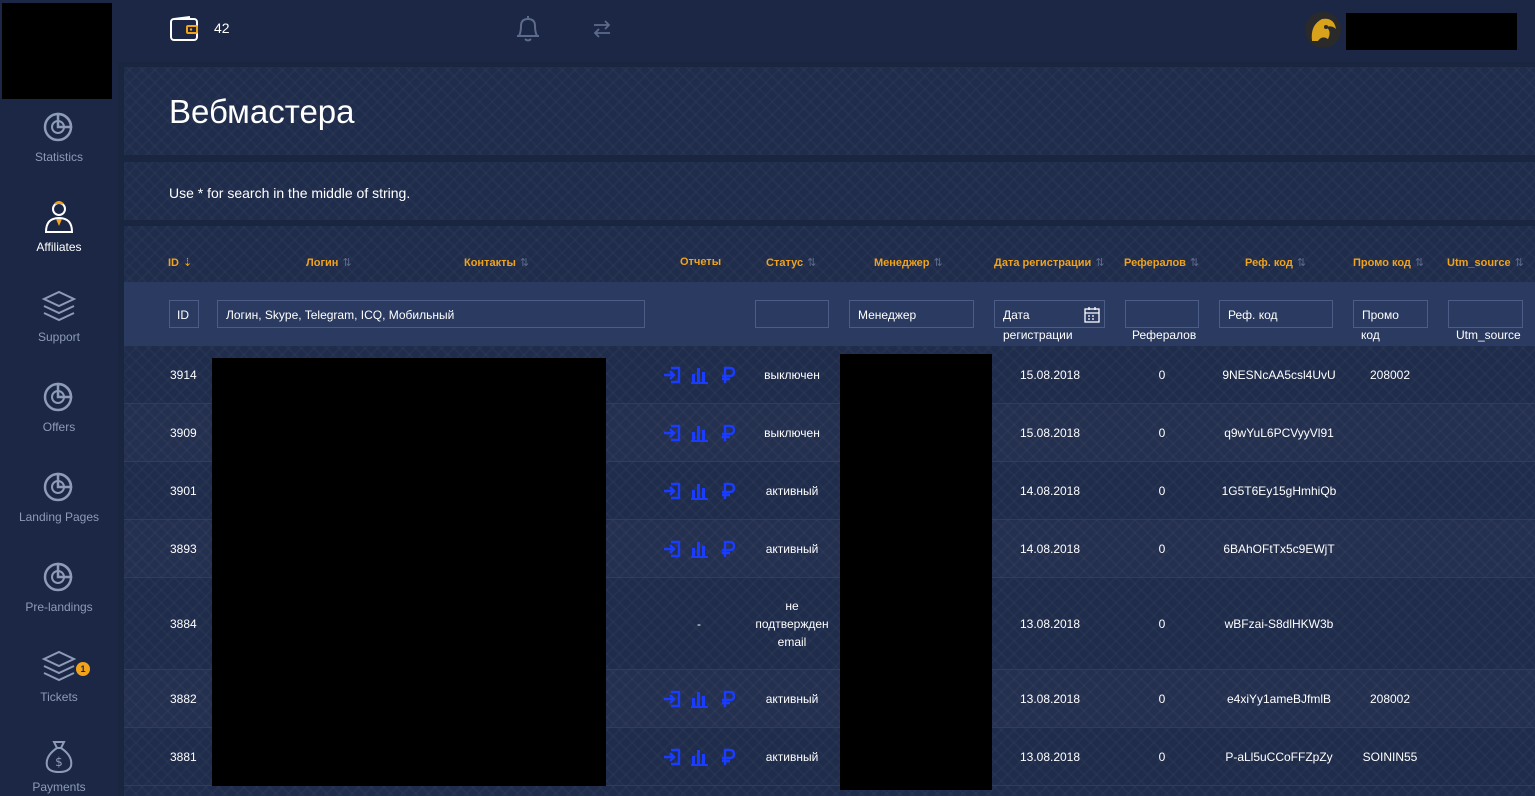  What do you see at coordinates (1390, 699) in the screenshot?
I see `cell-promo-code: 208002` at bounding box center [1390, 699].